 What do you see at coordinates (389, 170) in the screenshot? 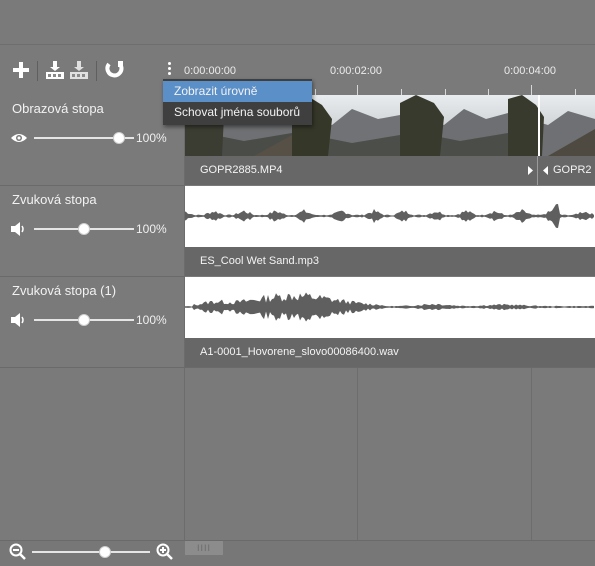
I see `clip-footer: GOPR2885.MP4 GOPR2` at bounding box center [389, 170].